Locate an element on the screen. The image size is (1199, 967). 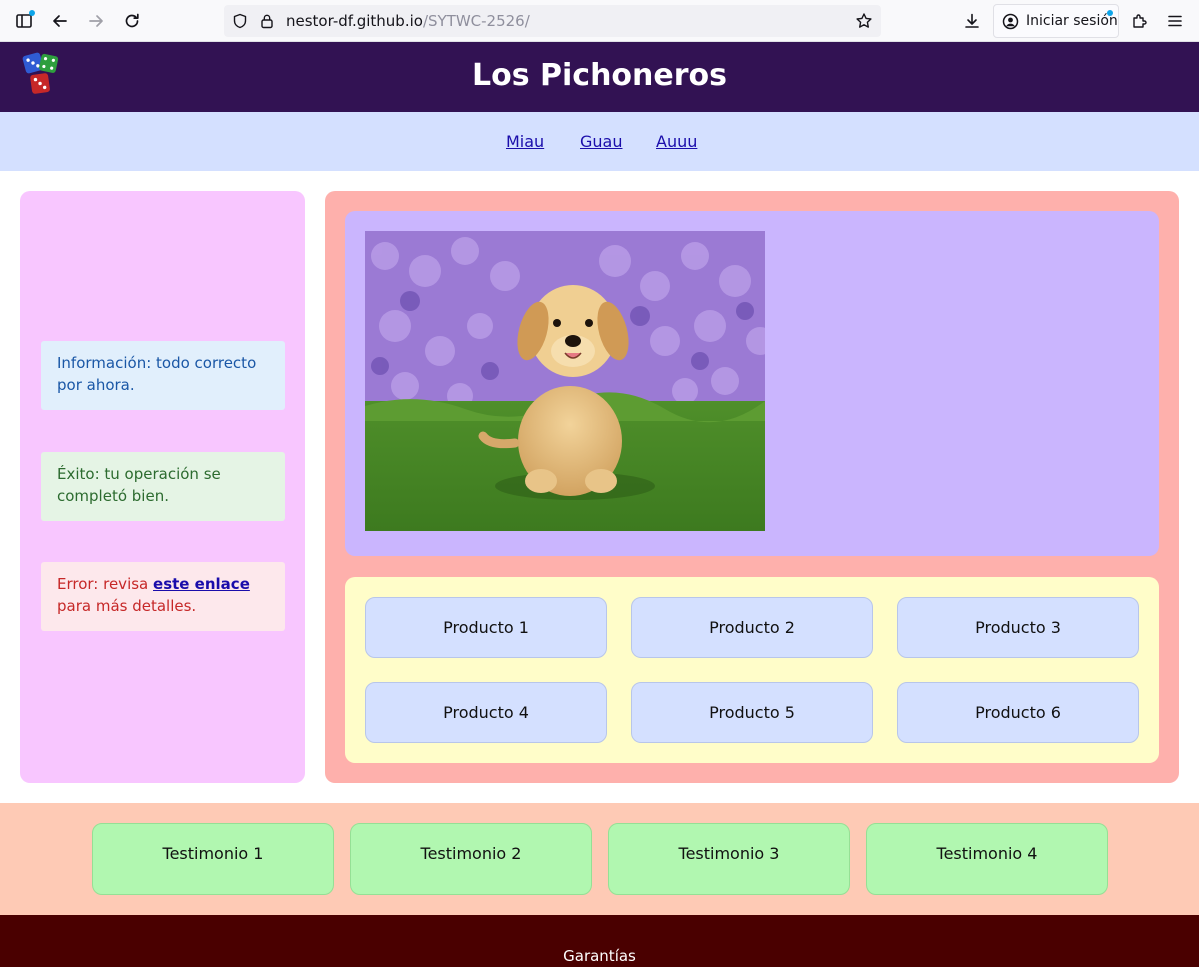
reload-button is located at coordinates (132, 21).